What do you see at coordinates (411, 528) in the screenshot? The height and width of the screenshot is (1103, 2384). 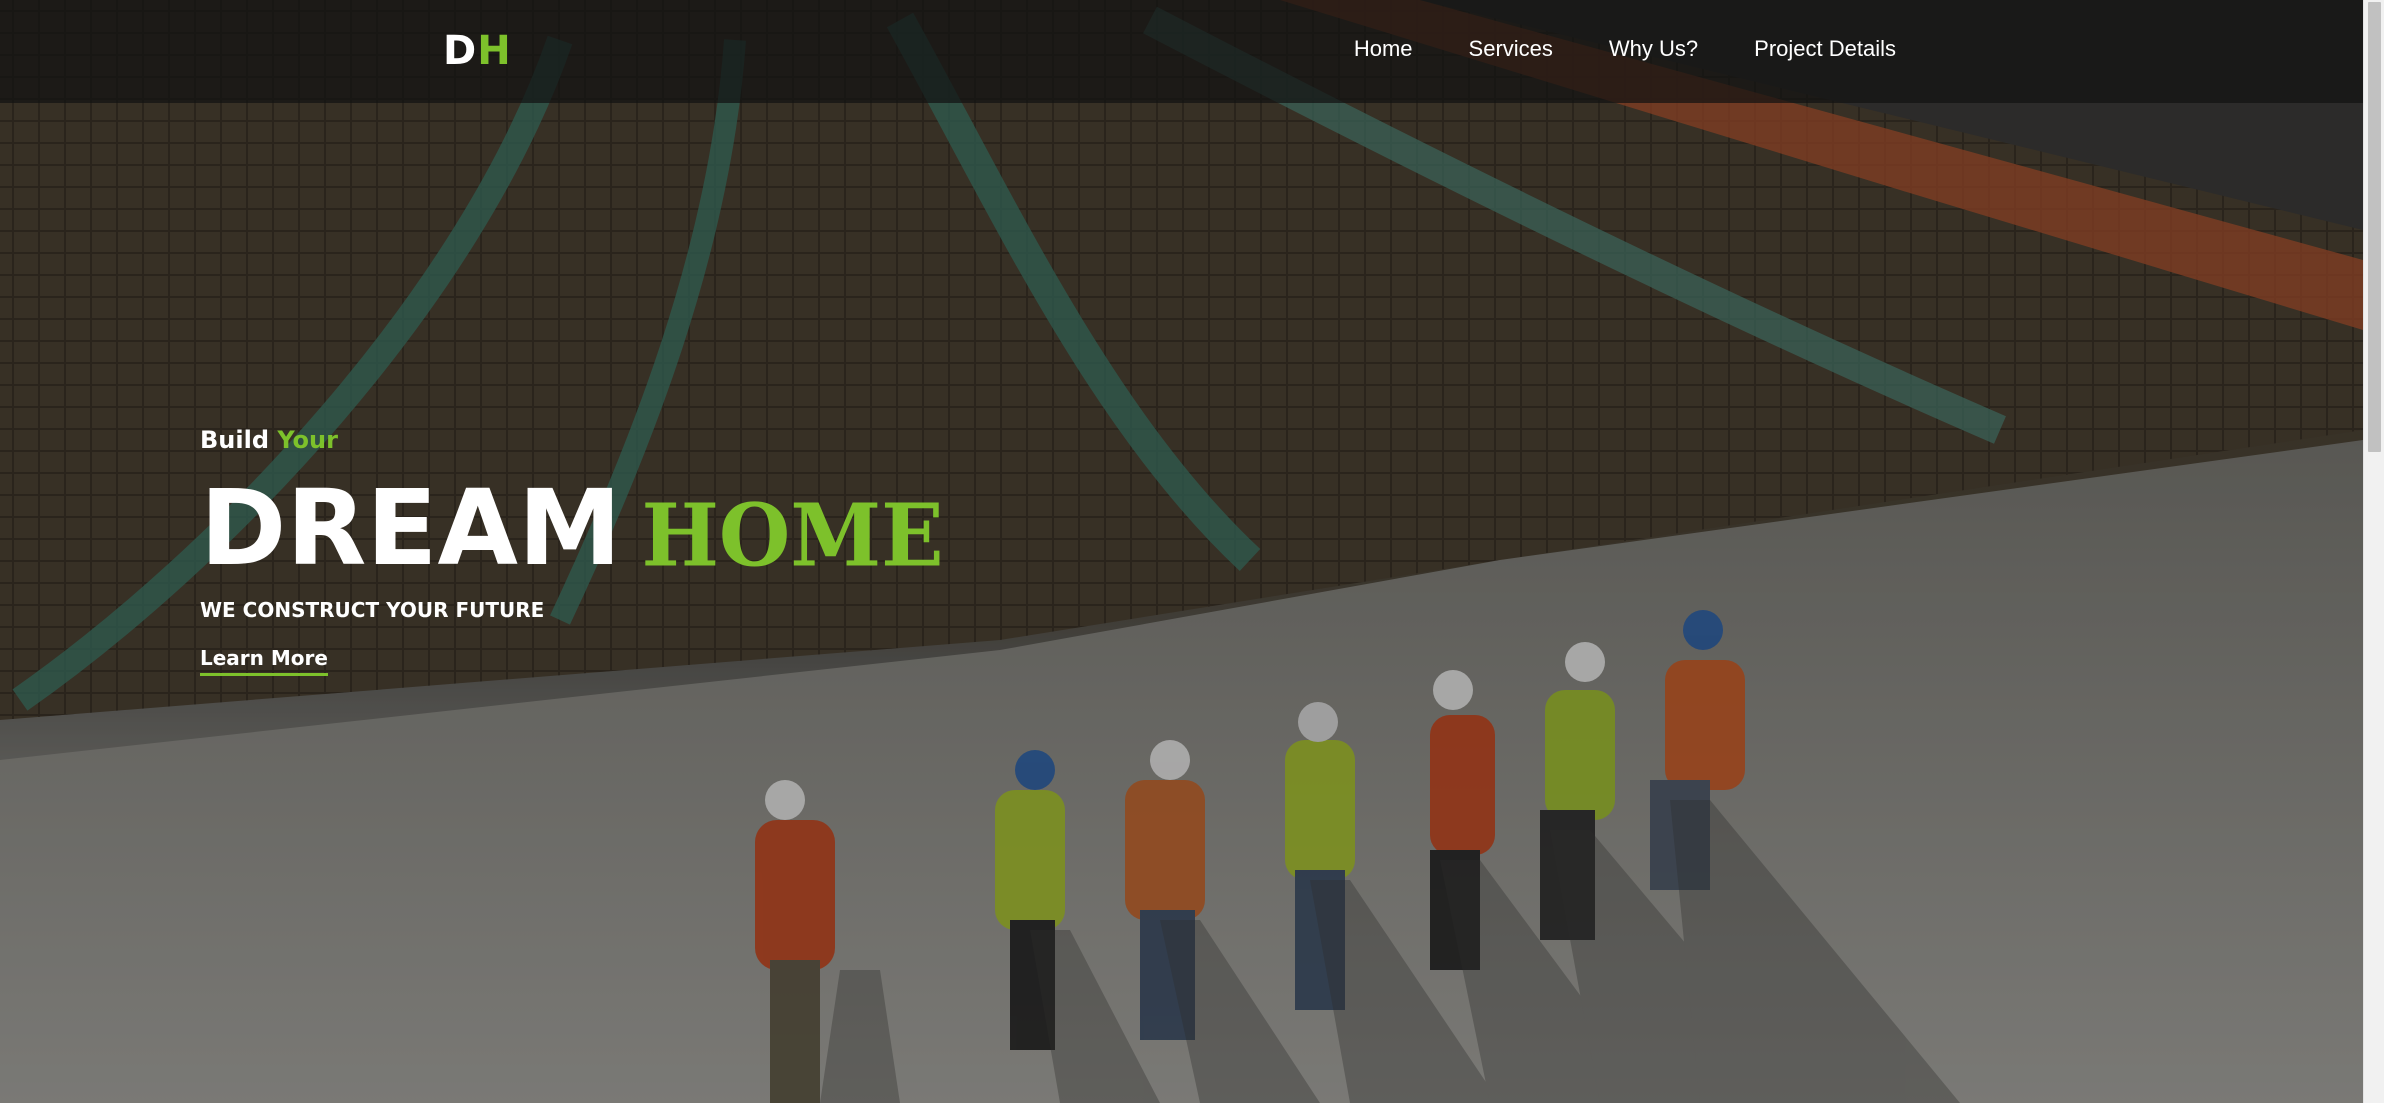 I see `hero-headline-main: DREAM` at bounding box center [411, 528].